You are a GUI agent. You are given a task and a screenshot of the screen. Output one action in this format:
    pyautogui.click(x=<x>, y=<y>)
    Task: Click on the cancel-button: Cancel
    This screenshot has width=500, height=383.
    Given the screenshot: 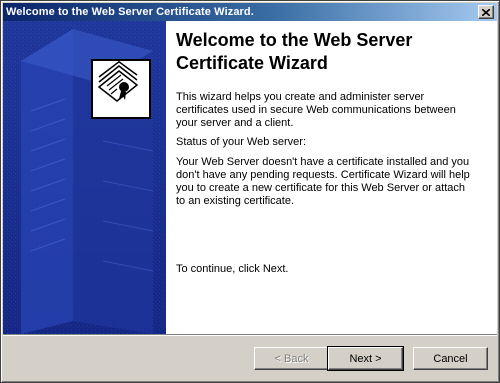 What is the action you would take?
    pyautogui.click(x=450, y=358)
    